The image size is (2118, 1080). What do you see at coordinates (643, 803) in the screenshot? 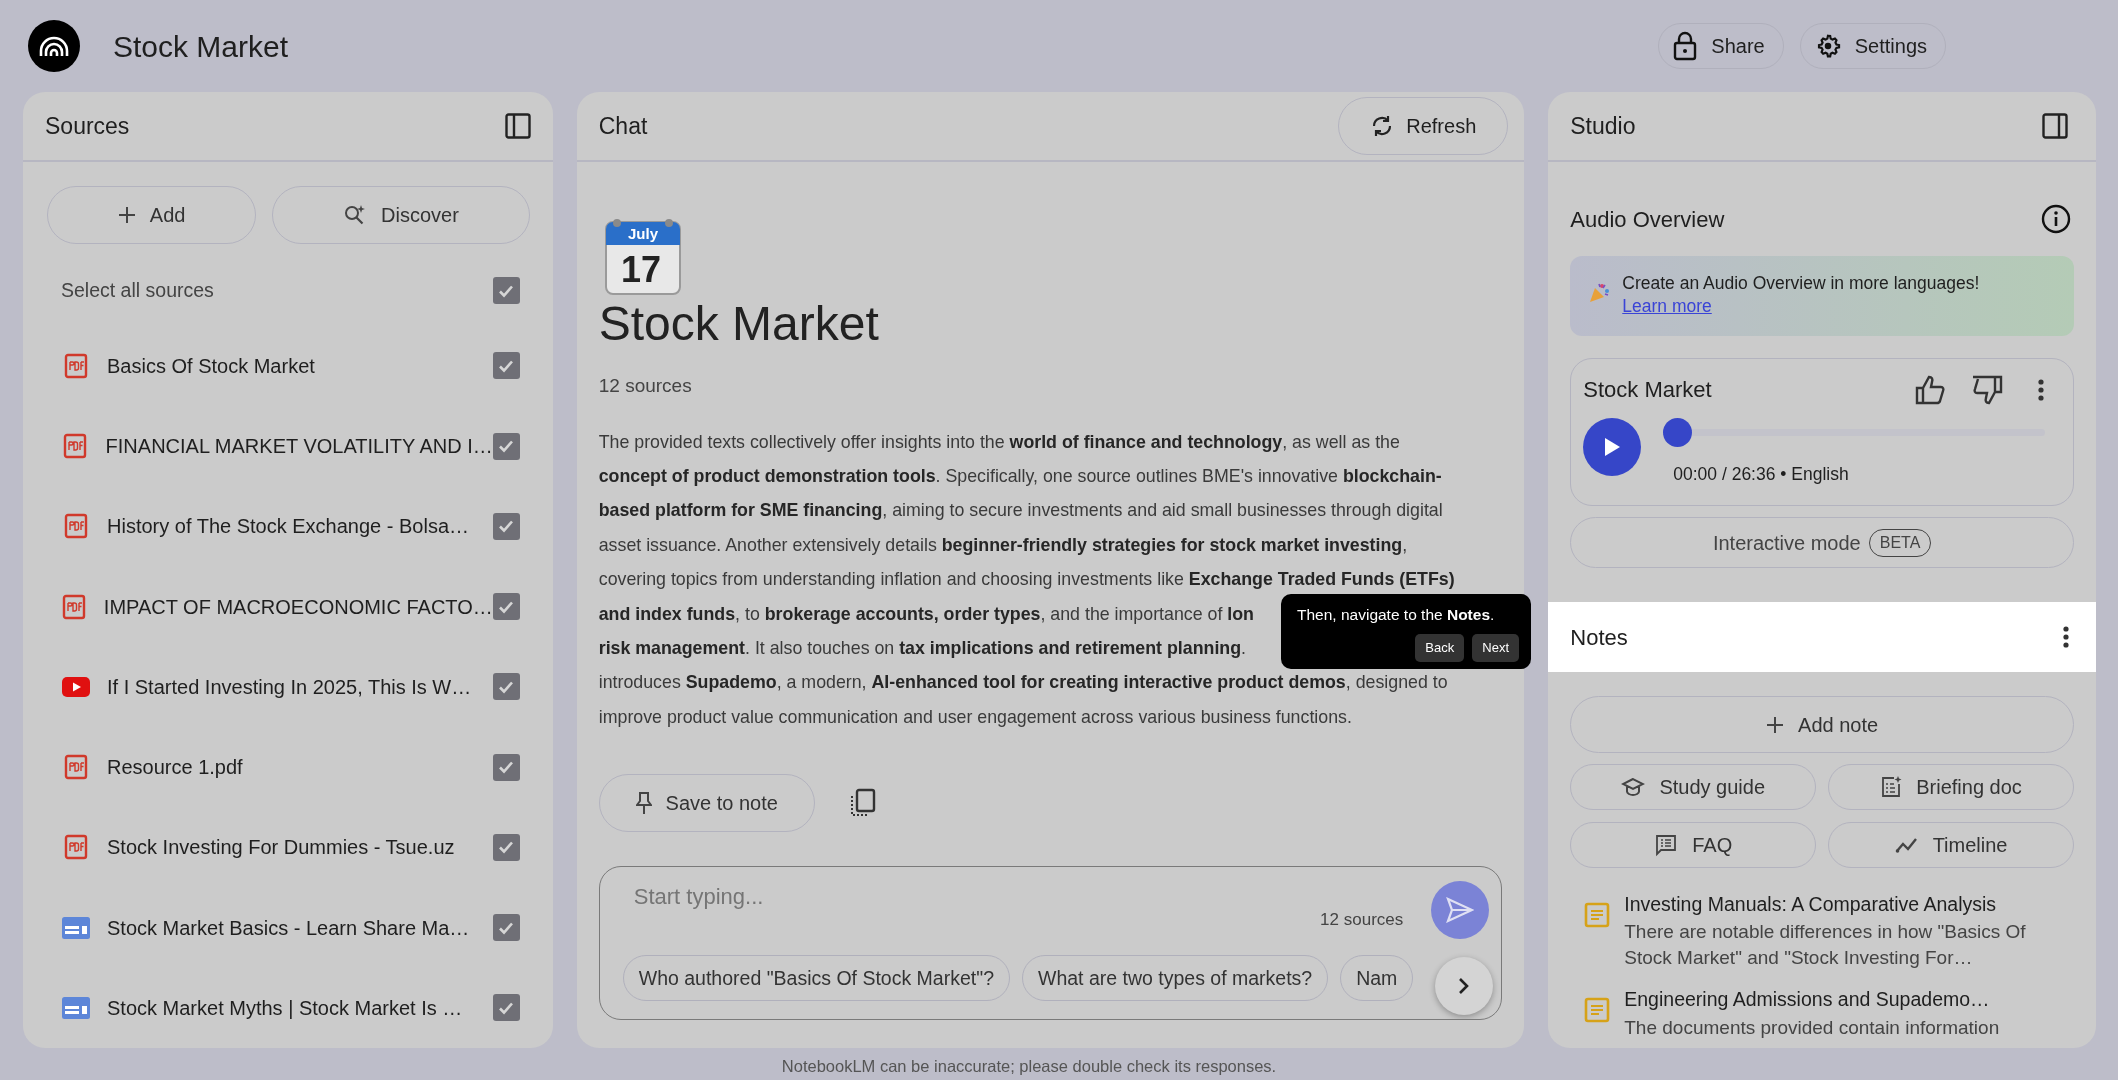
I see `pin-icon` at bounding box center [643, 803].